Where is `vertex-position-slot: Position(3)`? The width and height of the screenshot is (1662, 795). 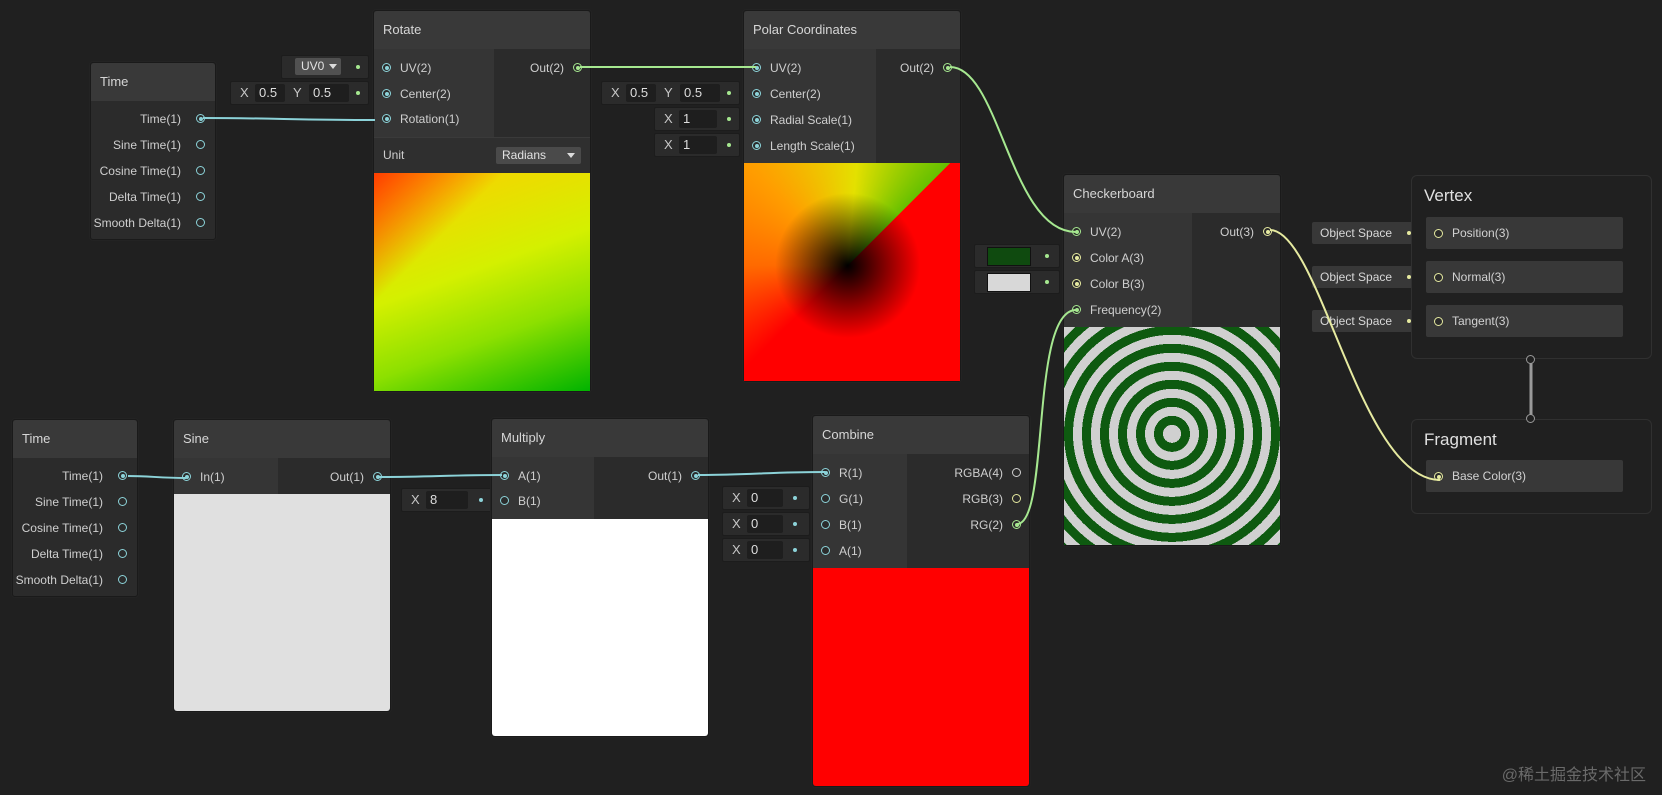
vertex-position-slot: Position(3) is located at coordinates (1524, 233).